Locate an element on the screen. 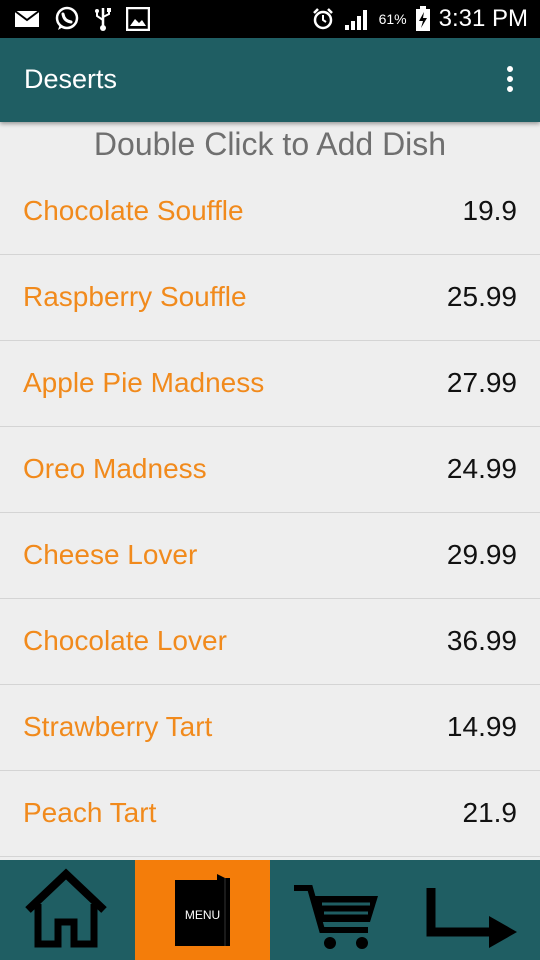 The width and height of the screenshot is (540, 960). clock: 3:31 PM is located at coordinates (483, 18).